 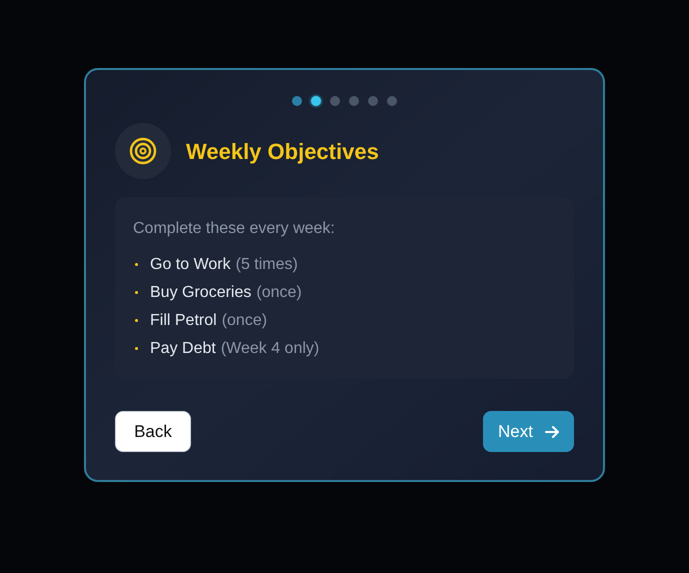 What do you see at coordinates (153, 431) in the screenshot?
I see `back-button: Back` at bounding box center [153, 431].